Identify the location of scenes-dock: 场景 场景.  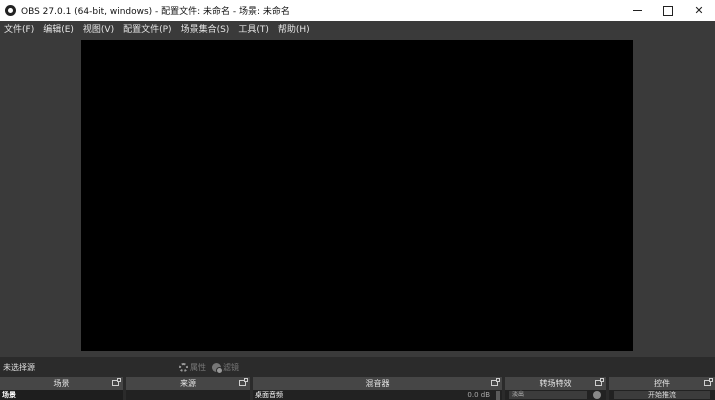
(61, 388).